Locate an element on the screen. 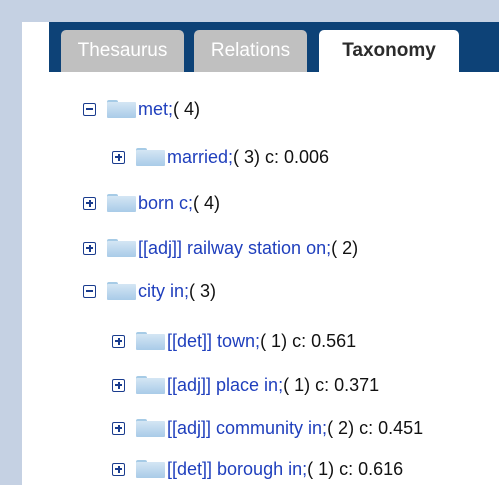 This screenshot has width=499, height=485. tree-node-met: met; ( 4) is located at coordinates (141, 109).